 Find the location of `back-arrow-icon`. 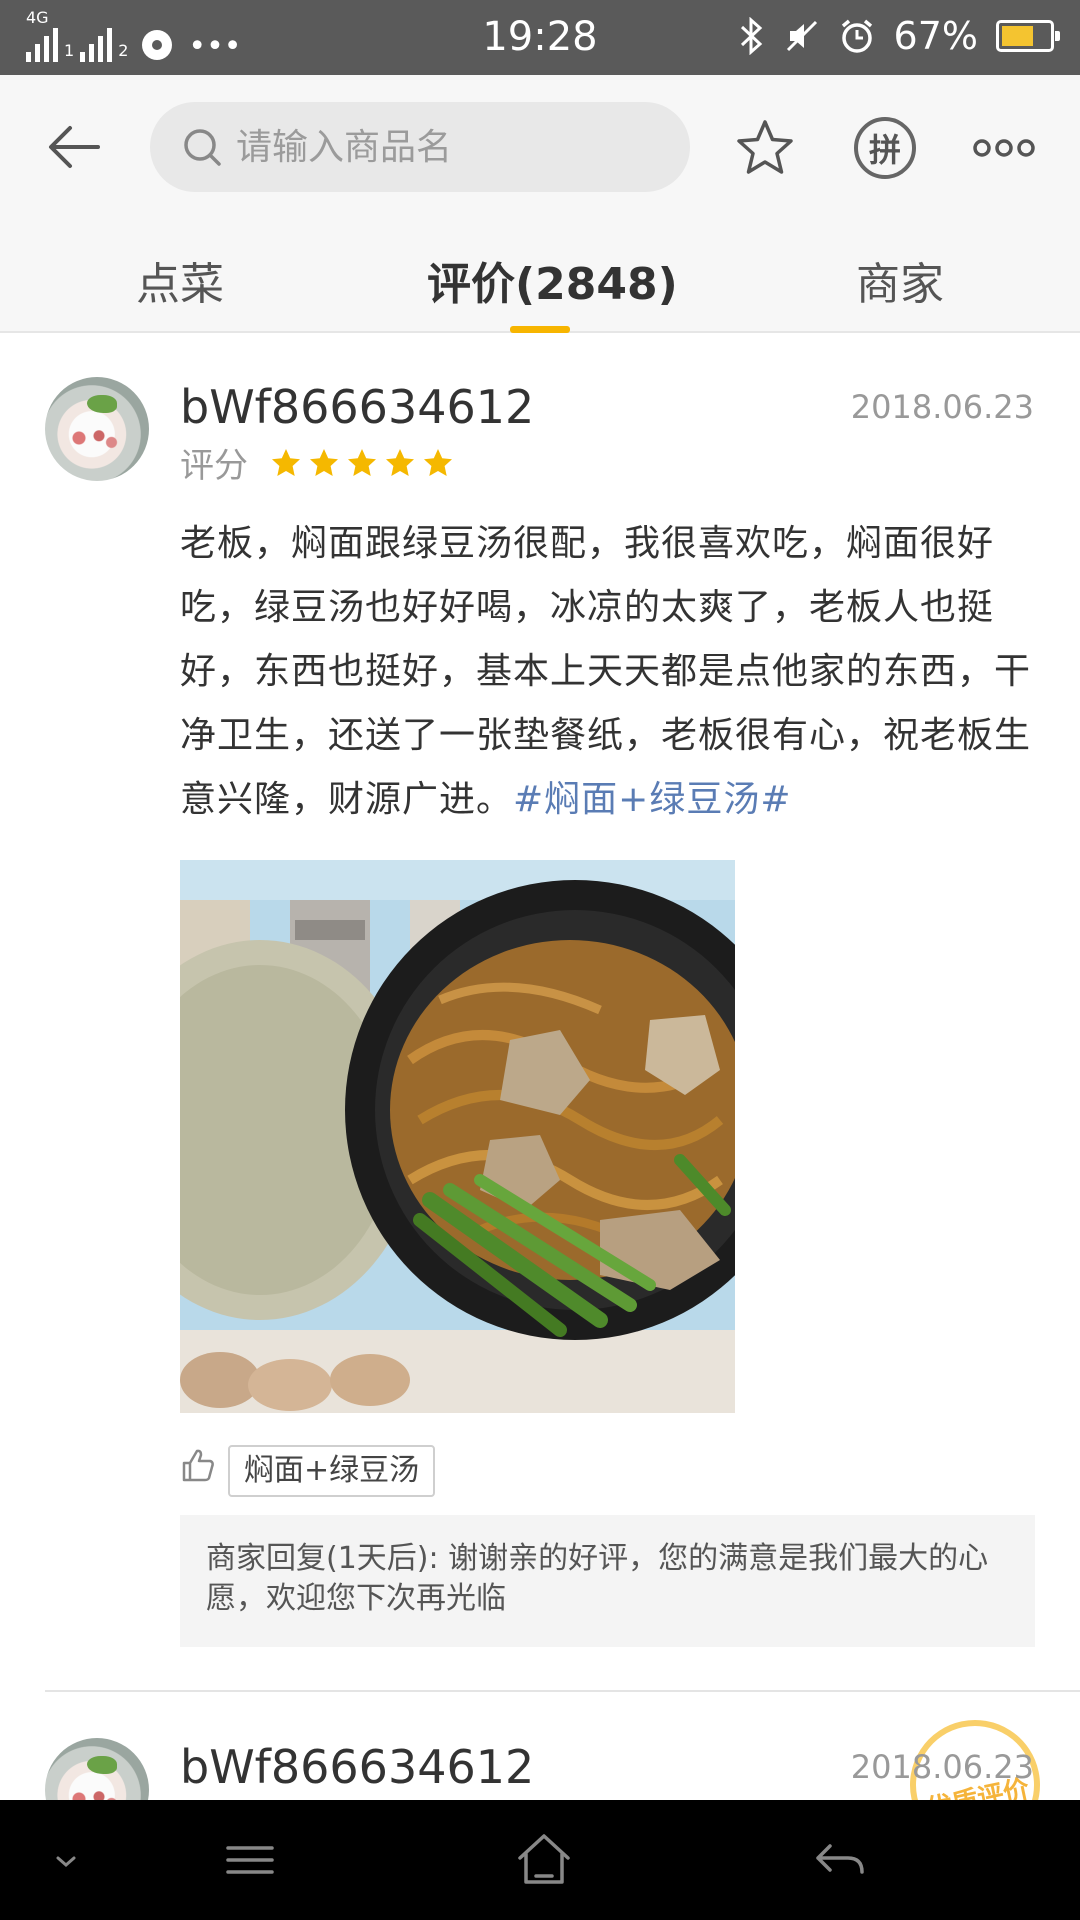

back-arrow-icon is located at coordinates (74, 147).